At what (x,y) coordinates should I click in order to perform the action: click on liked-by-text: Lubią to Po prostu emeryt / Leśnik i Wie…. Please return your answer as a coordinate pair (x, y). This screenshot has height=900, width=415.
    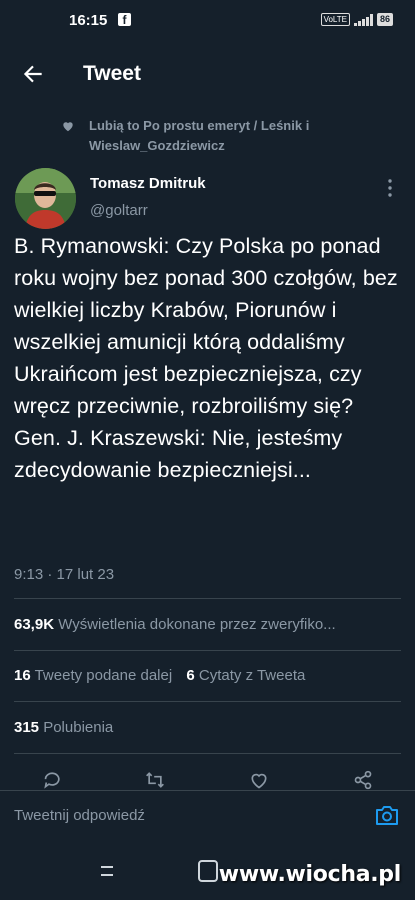
    Looking at the image, I should click on (199, 135).